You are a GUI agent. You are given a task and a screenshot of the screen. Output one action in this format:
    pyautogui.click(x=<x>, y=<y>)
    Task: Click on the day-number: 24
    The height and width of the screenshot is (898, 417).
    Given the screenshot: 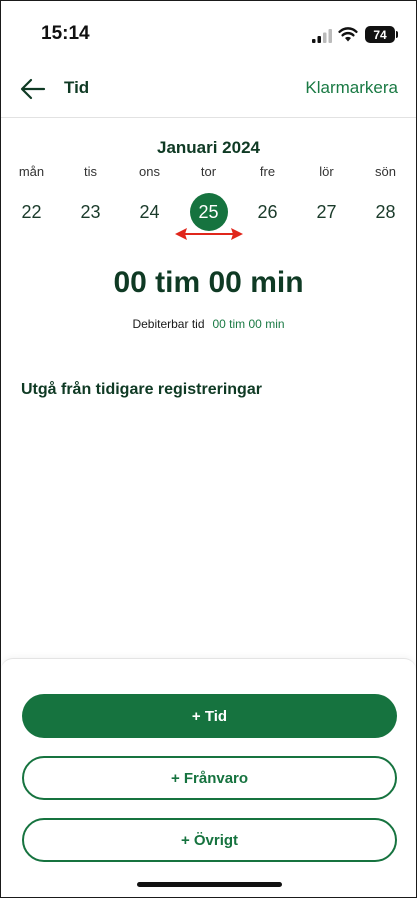 What is the action you would take?
    pyautogui.click(x=150, y=212)
    